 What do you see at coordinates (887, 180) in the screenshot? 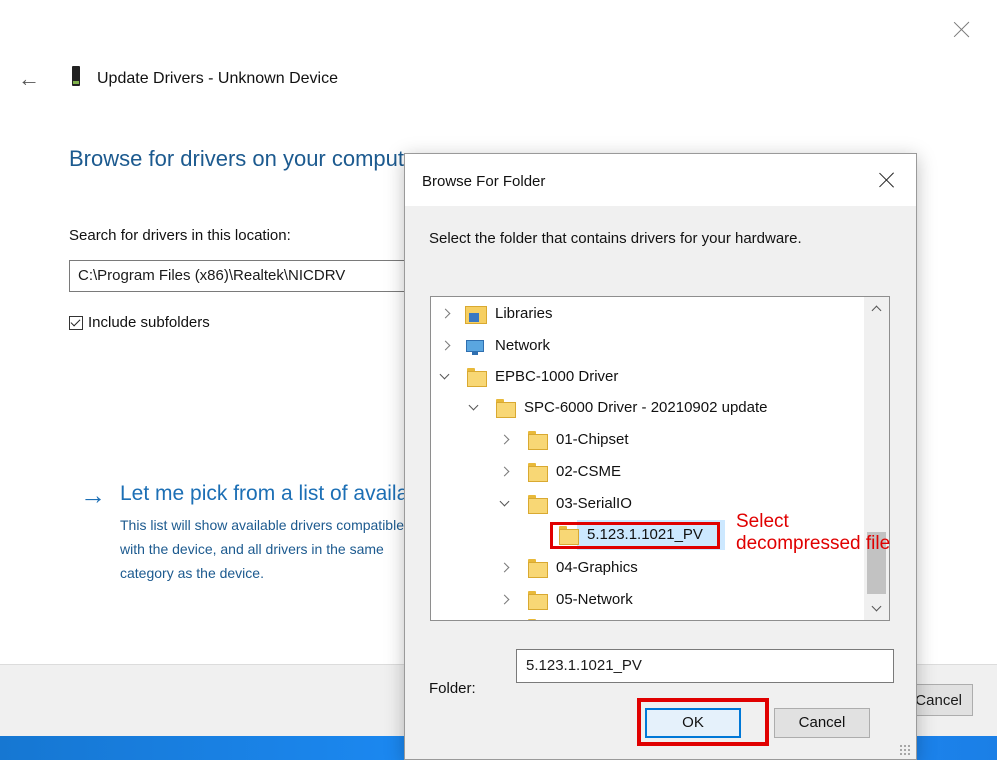
I see `dialog-close-icon` at bounding box center [887, 180].